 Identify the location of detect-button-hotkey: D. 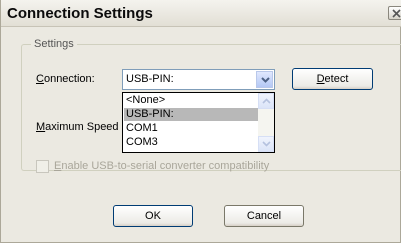
(320, 79).